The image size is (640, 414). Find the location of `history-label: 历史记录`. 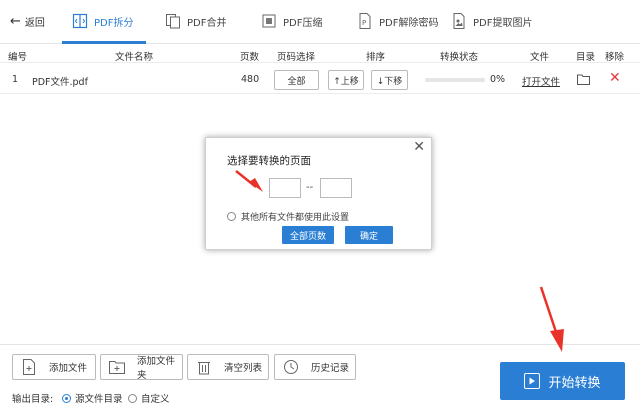

history-label: 历史记录 is located at coordinates (330, 368).